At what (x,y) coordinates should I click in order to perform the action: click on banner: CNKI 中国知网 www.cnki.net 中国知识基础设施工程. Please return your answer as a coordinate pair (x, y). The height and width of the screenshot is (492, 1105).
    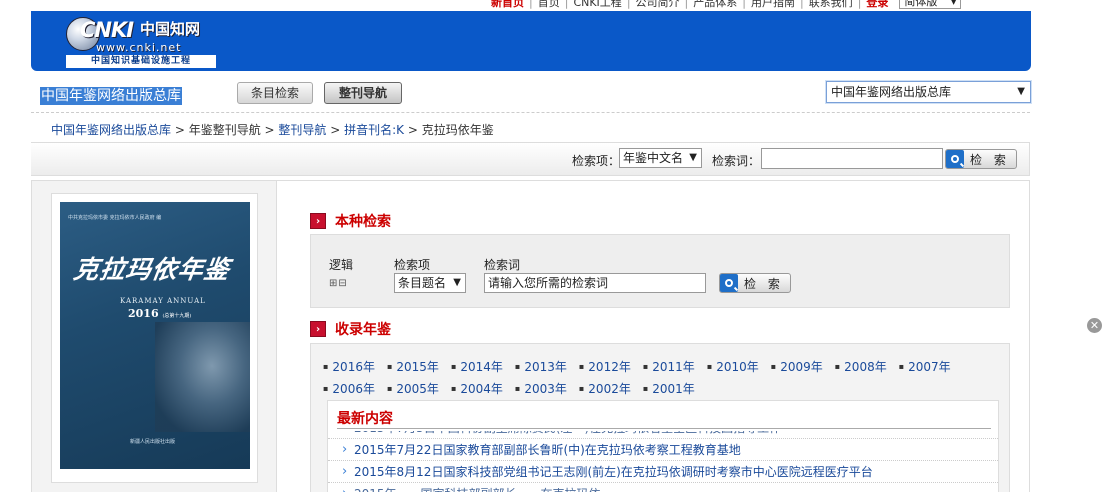
    Looking at the image, I should click on (531, 41).